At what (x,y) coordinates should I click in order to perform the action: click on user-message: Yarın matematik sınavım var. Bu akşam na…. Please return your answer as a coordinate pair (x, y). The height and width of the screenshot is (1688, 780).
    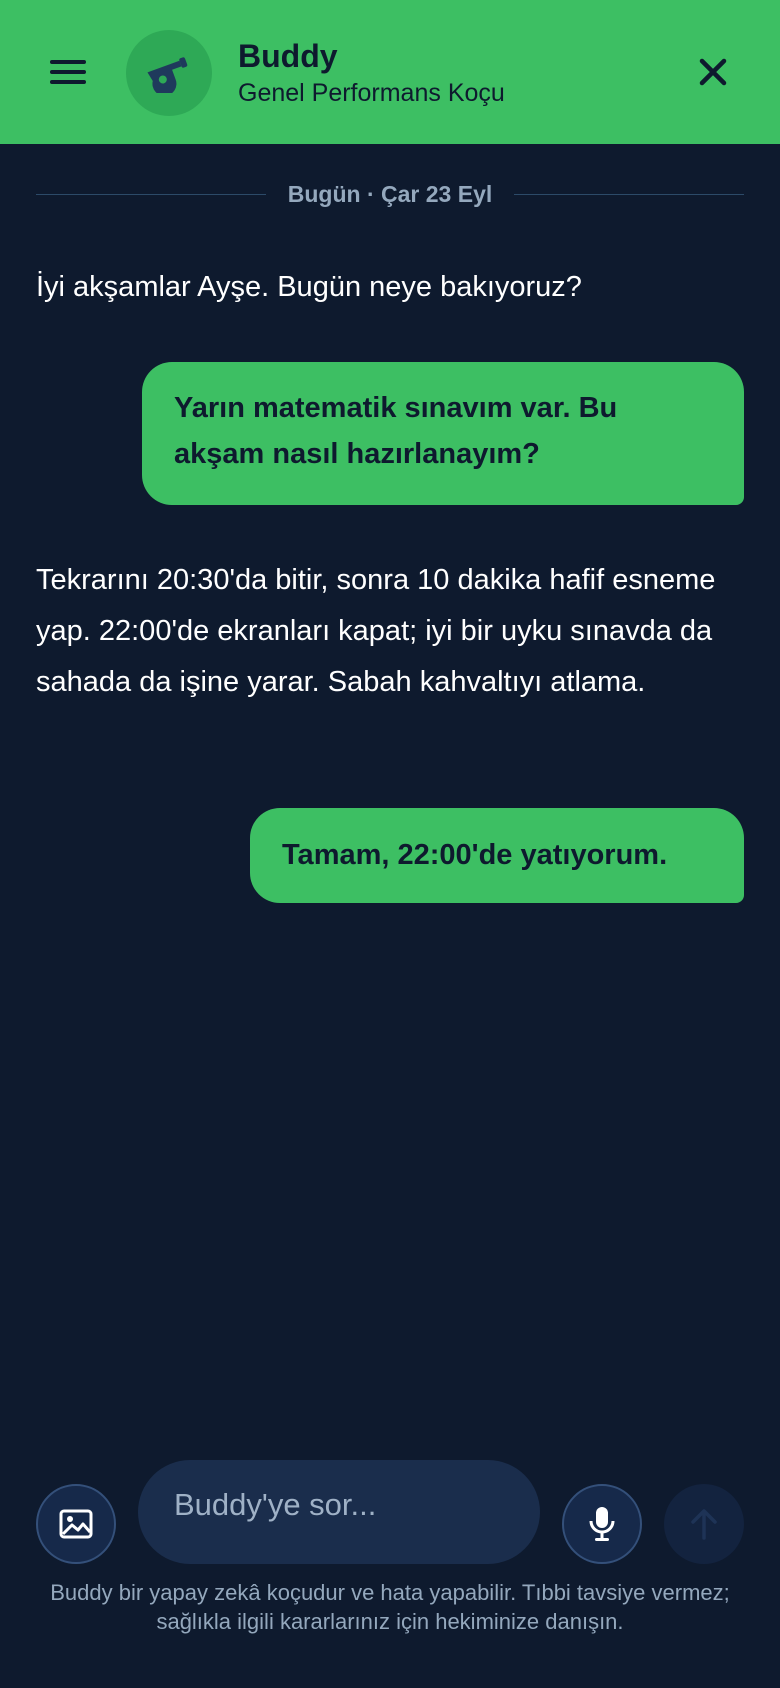
    Looking at the image, I should click on (443, 433).